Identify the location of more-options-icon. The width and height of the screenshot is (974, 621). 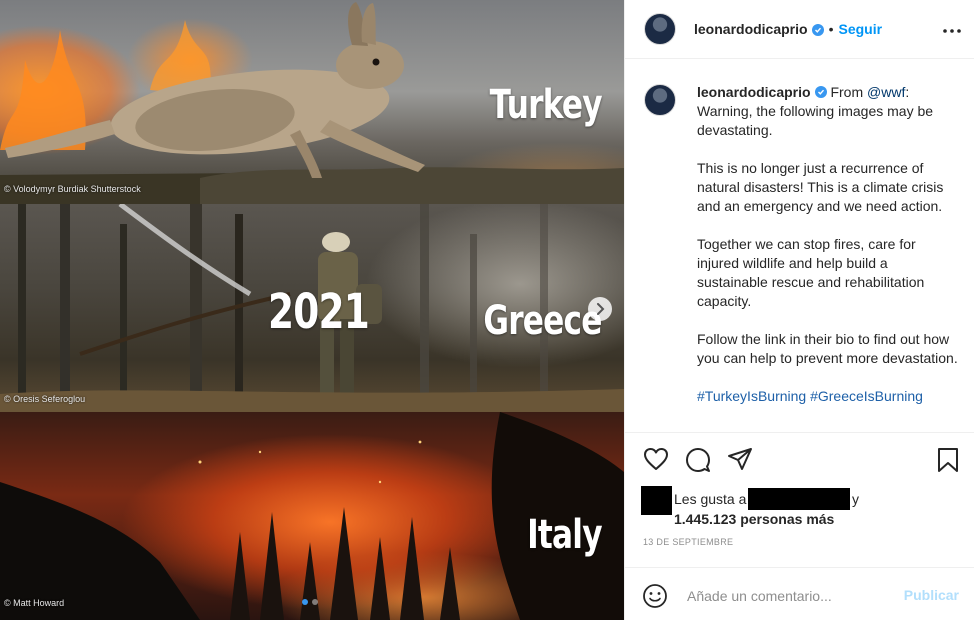
(952, 29).